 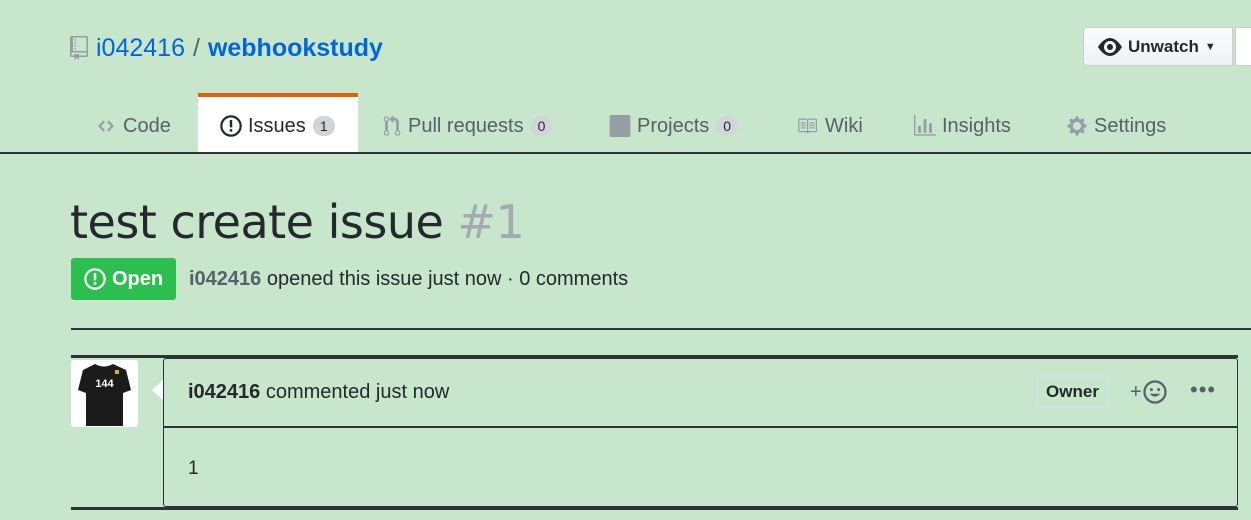 I want to click on add-reaction-button: +, so click(x=1148, y=392).